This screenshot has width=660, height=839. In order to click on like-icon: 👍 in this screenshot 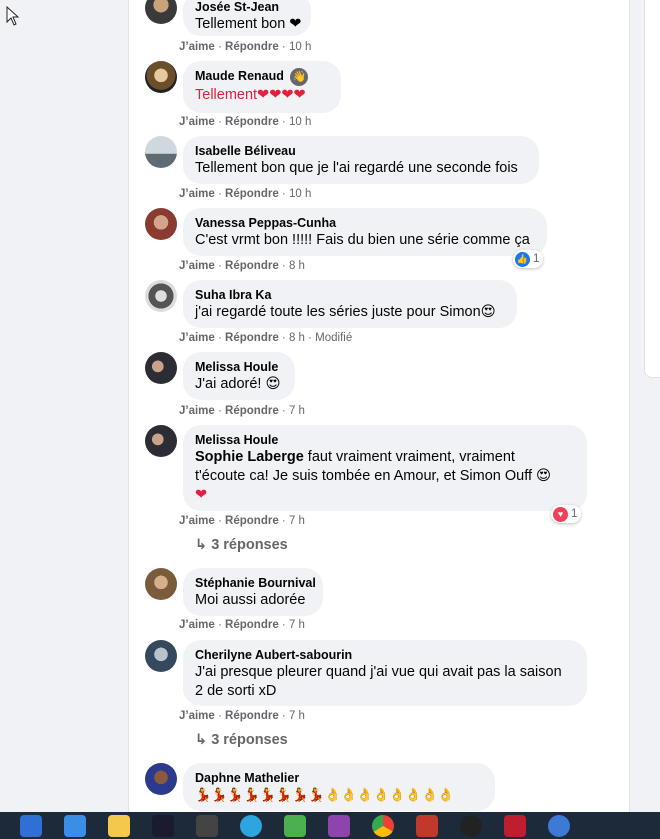, I will do `click(522, 259)`.